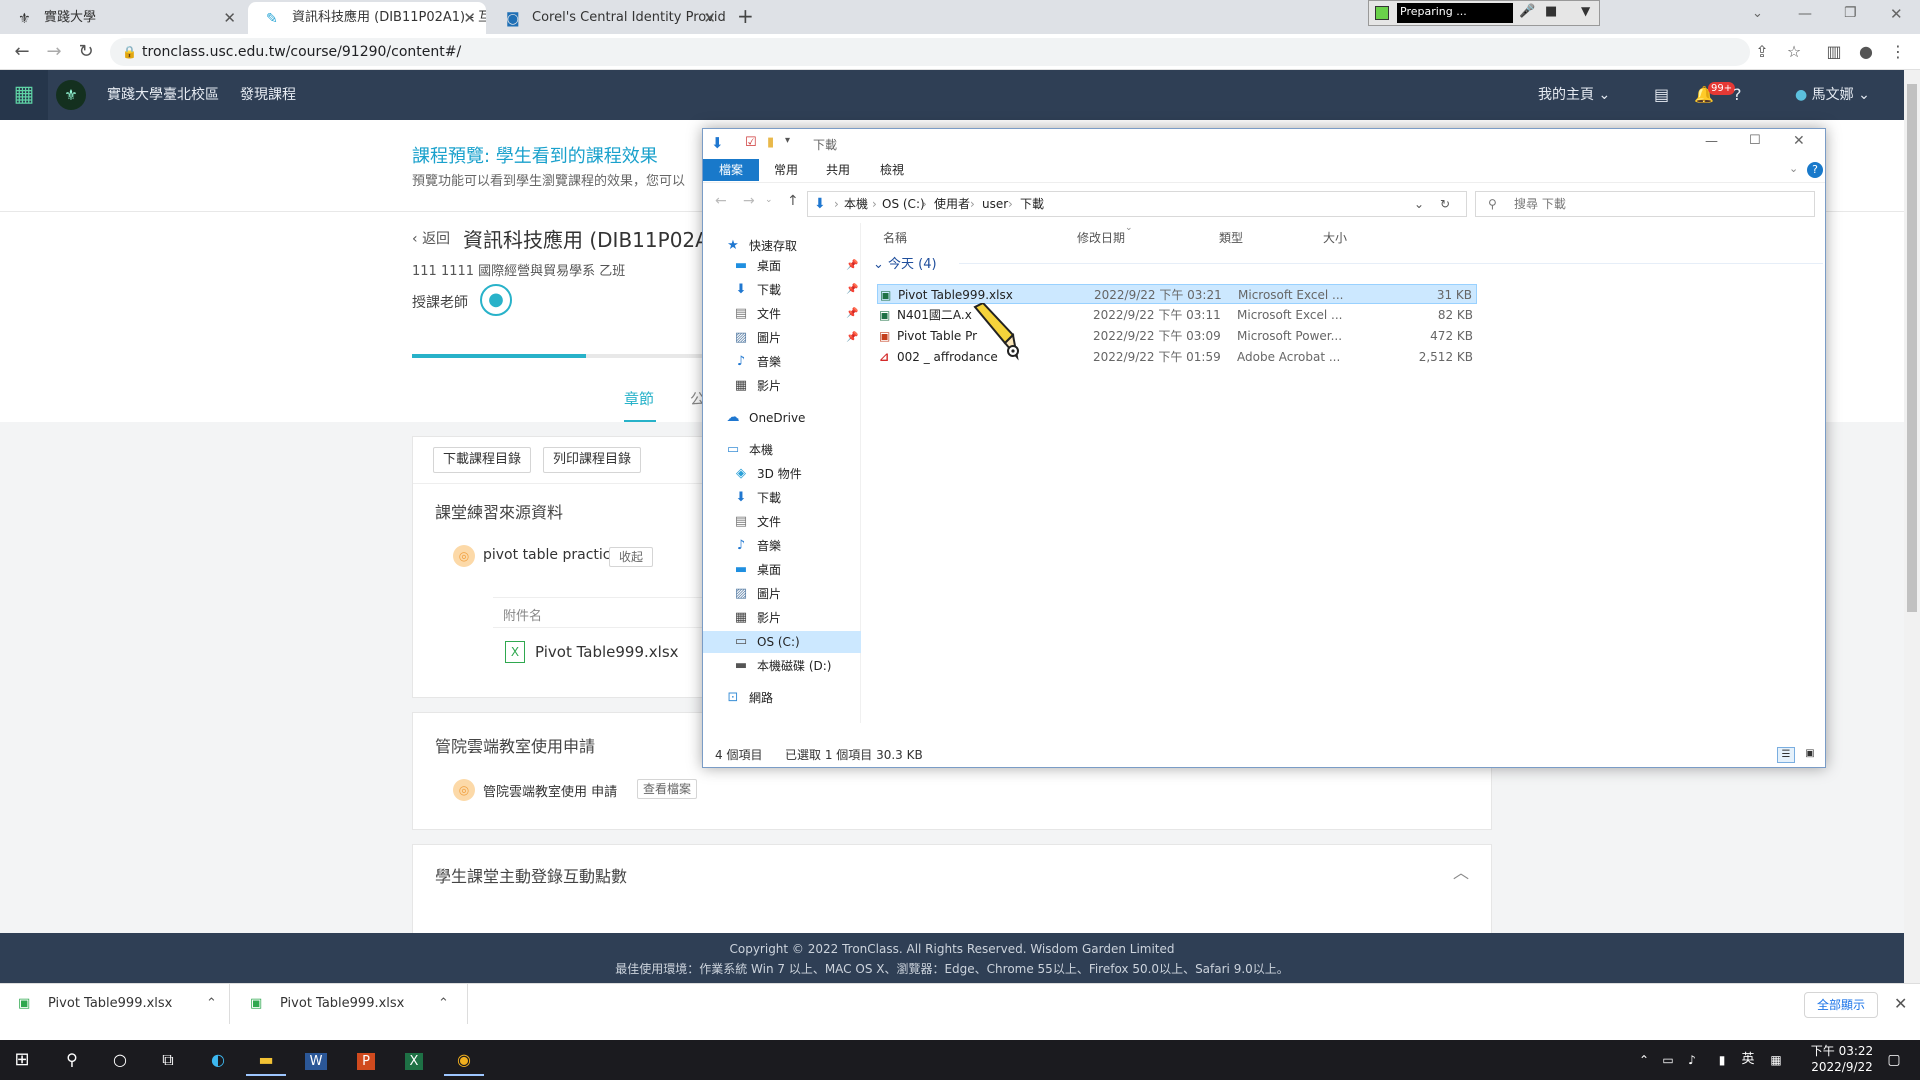 This screenshot has height=1080, width=1920. What do you see at coordinates (1445, 204) in the screenshot?
I see `refresh-icon: ↻` at bounding box center [1445, 204].